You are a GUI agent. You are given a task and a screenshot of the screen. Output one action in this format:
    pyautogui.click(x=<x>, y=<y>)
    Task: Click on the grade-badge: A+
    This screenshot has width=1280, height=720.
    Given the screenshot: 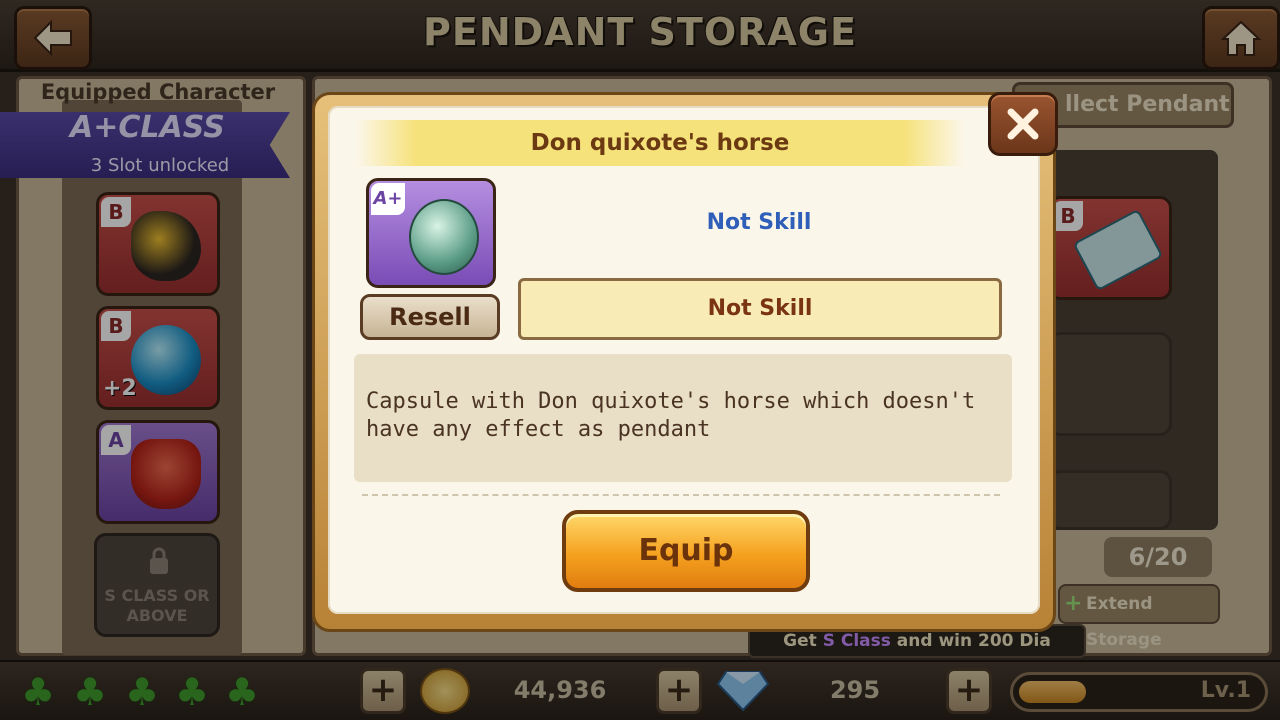 What is the action you would take?
    pyautogui.click(x=388, y=199)
    